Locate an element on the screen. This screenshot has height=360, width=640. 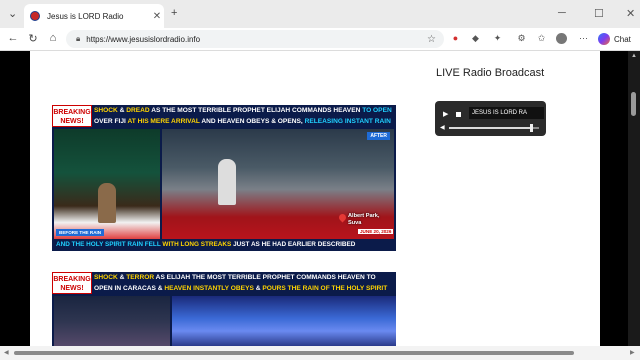
copilot-chat-button: Chat is located at coordinates (617, 39).